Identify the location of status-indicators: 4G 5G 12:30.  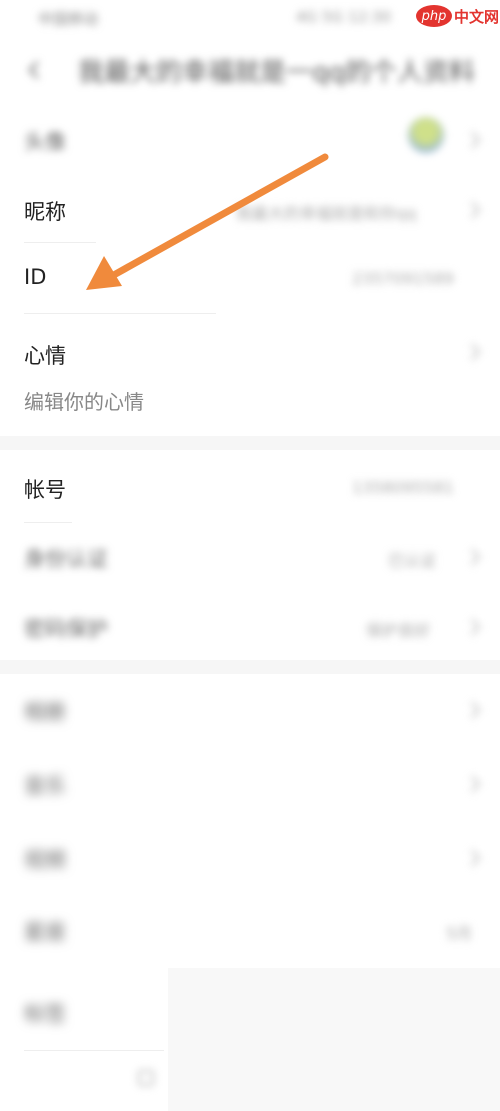
(344, 17).